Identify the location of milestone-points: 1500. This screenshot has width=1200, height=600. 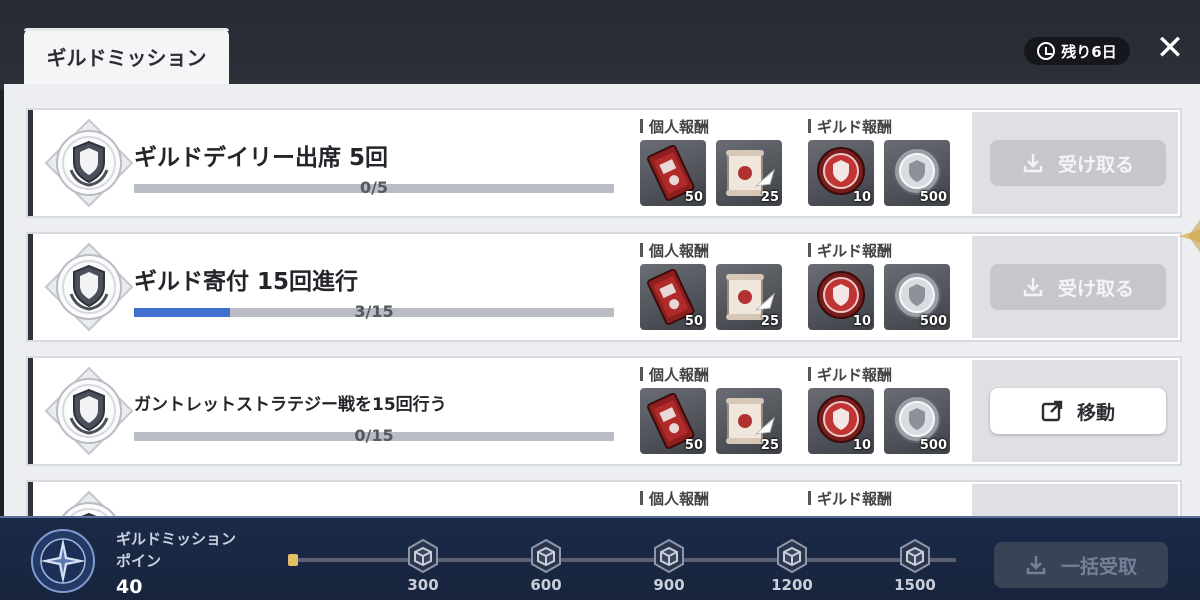
(915, 585).